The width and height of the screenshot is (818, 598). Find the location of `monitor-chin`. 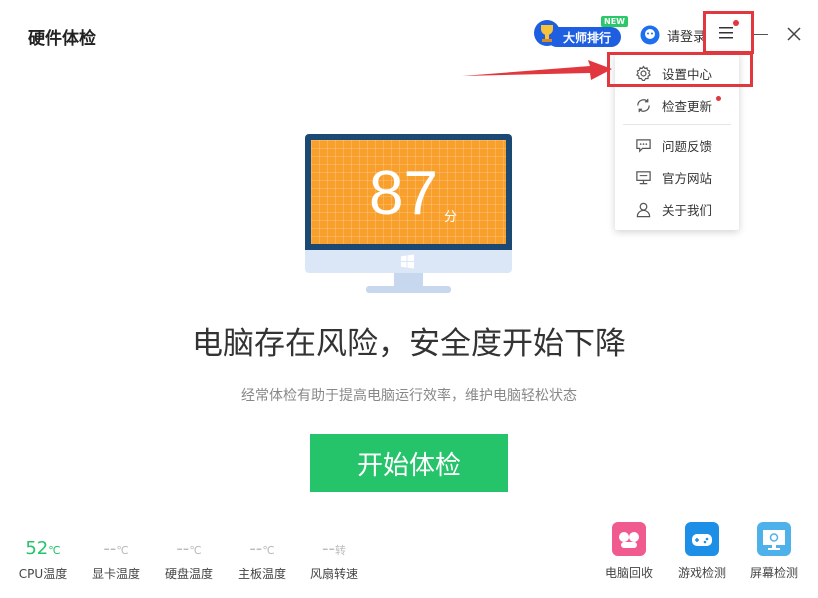

monitor-chin is located at coordinates (408, 261).